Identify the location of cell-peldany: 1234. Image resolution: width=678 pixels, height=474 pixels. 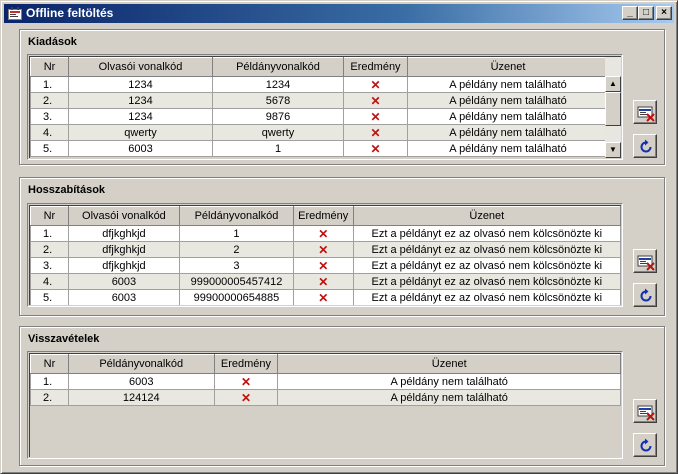
(278, 84).